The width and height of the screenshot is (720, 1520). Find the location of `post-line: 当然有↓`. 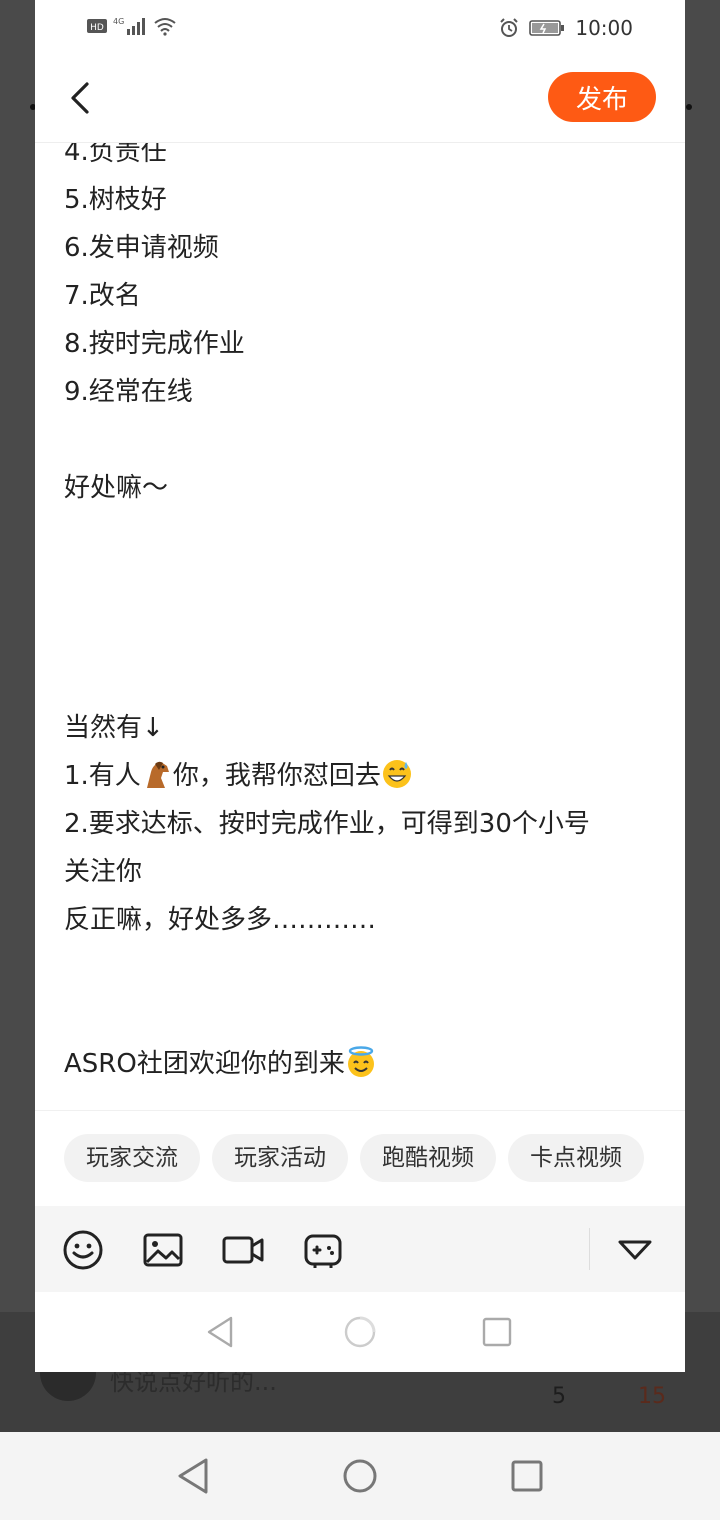

post-line: 当然有↓ is located at coordinates (114, 728).